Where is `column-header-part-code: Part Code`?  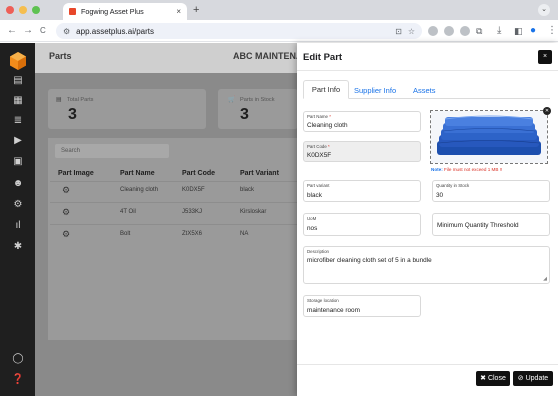
column-header-part-code: Part Code is located at coordinates (198, 173).